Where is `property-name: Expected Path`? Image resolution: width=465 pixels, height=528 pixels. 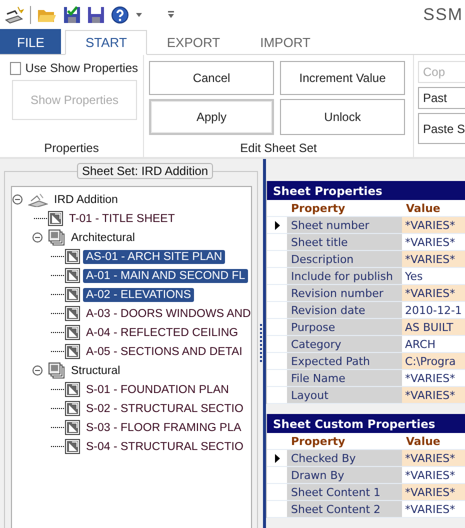 property-name: Expected Path is located at coordinates (344, 361).